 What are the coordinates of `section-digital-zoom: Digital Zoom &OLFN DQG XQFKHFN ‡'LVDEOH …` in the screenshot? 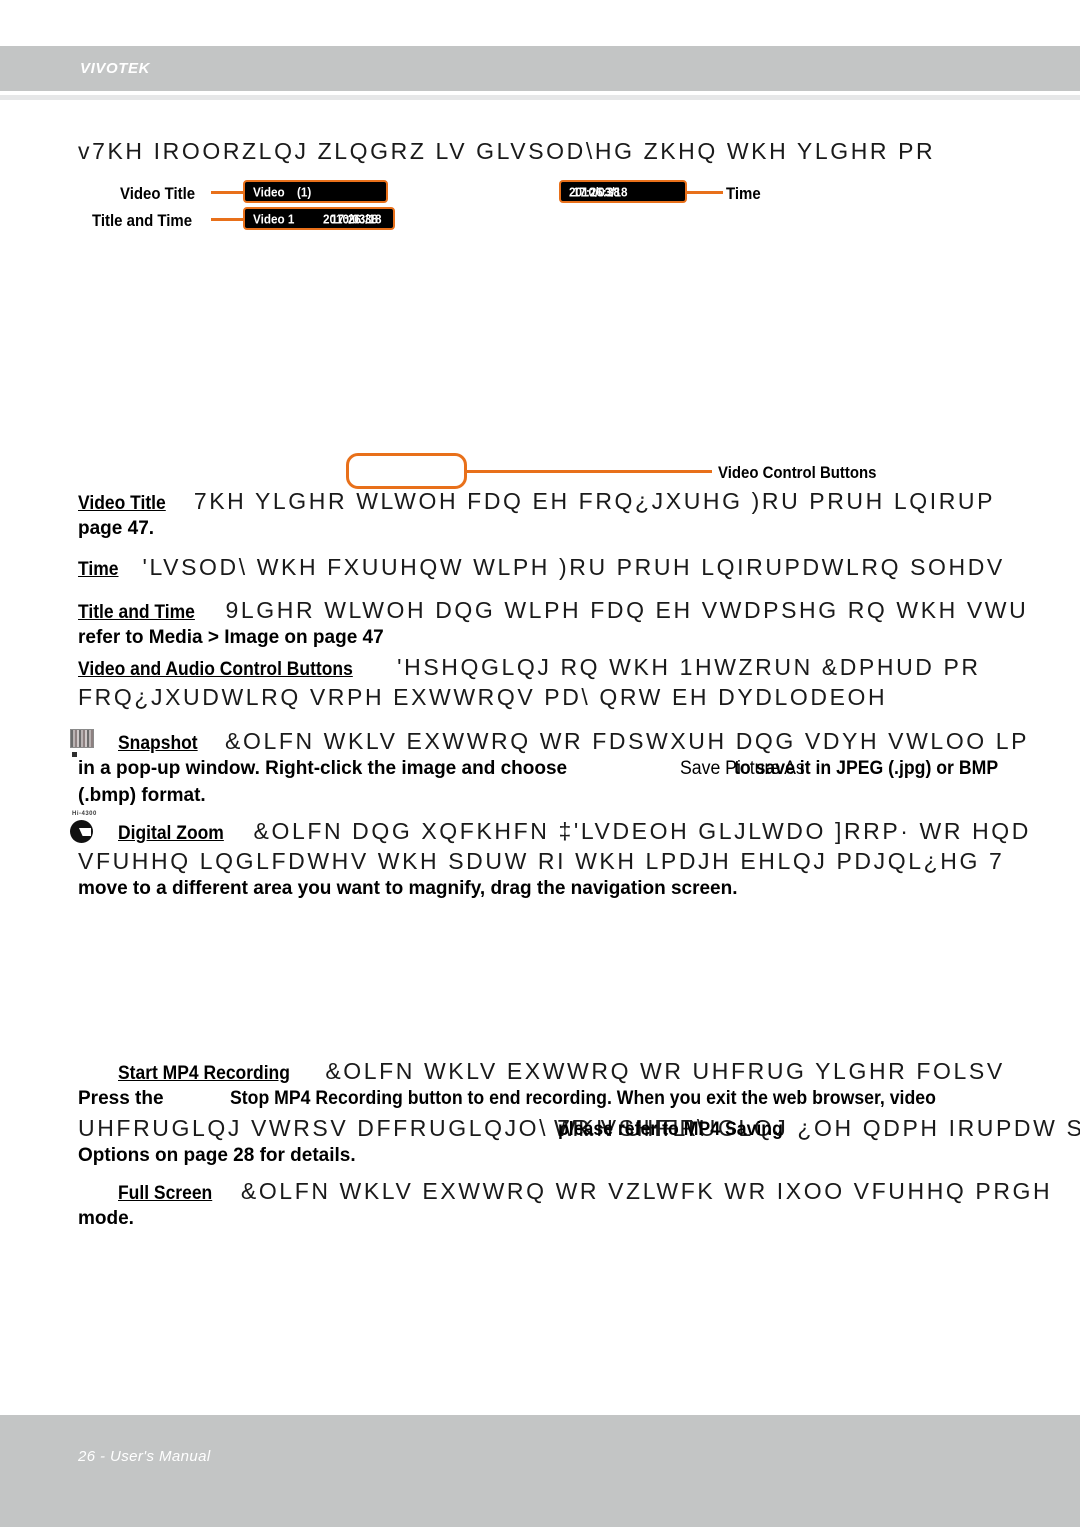 It's located at (579, 861).